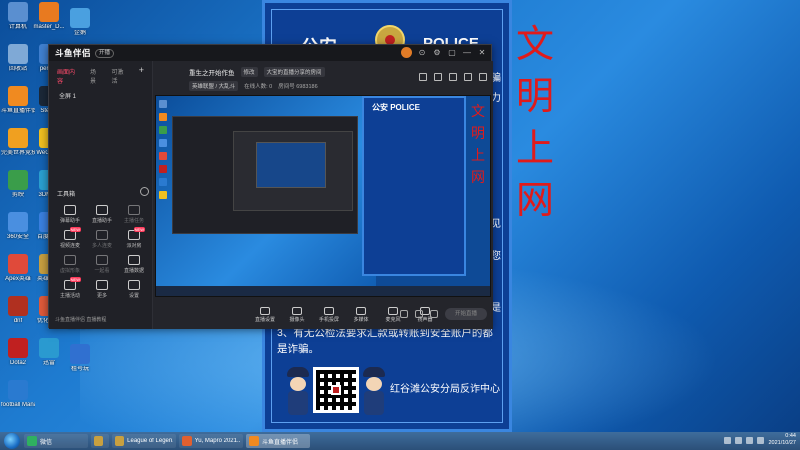  Describe the element at coordinates (134, 214) in the screenshot. I see `toolbox-item: 主播任务` at that location.